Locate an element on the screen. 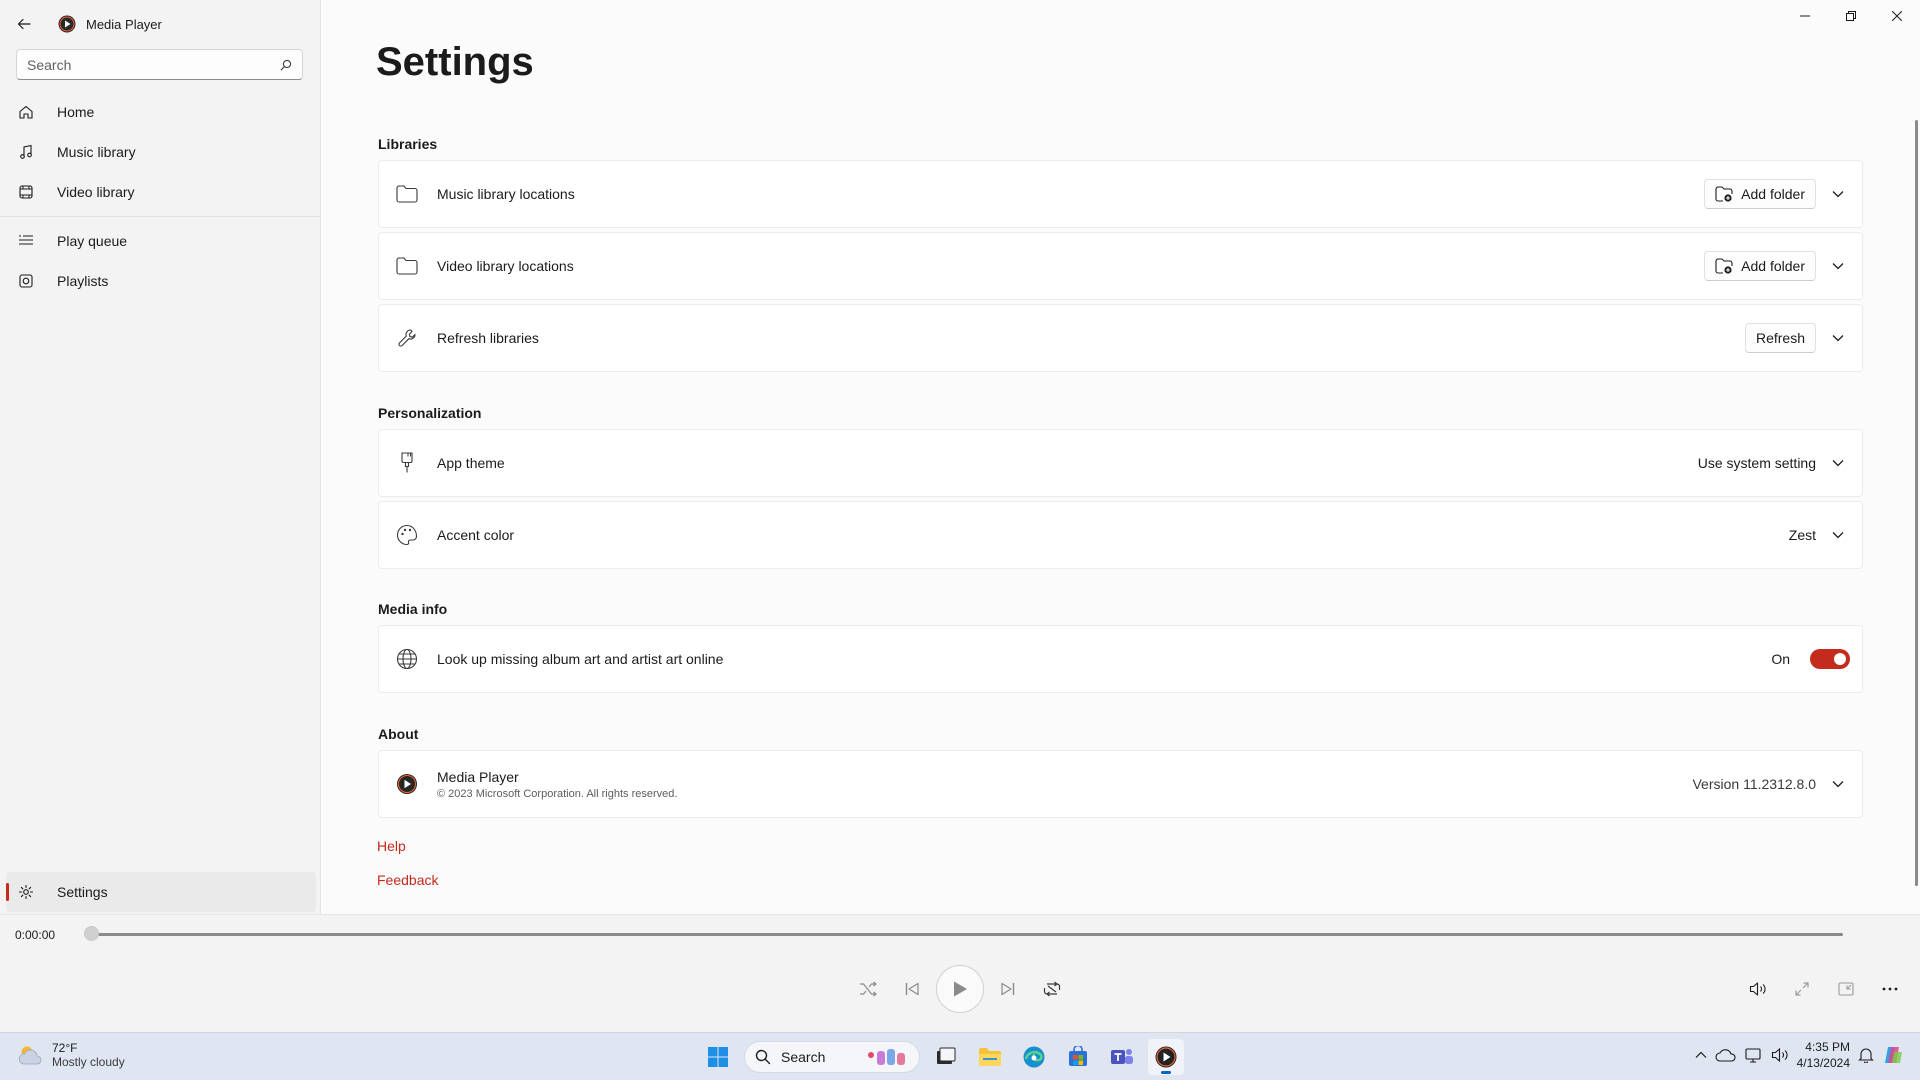 Image resolution: width=1920 pixels, height=1080 pixels. mini-player-button is located at coordinates (1846, 989).